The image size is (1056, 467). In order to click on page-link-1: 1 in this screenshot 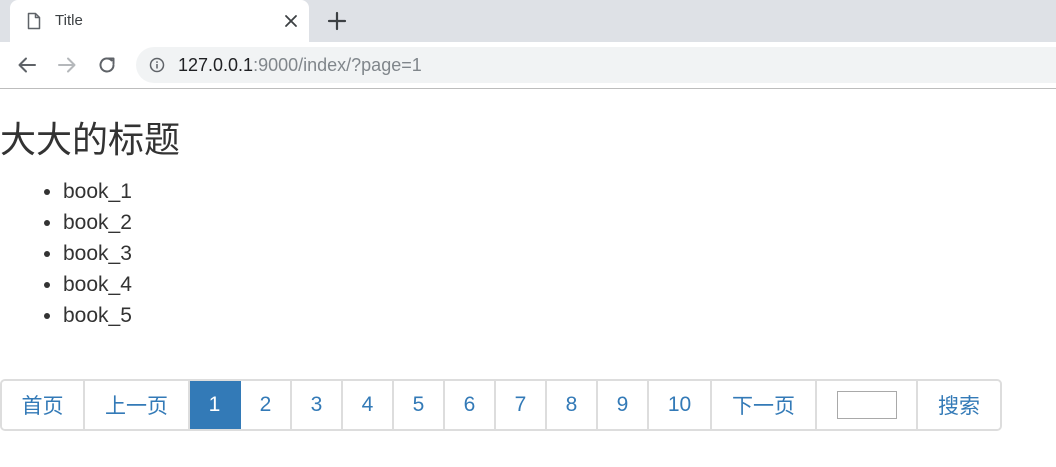, I will do `click(215, 405)`.